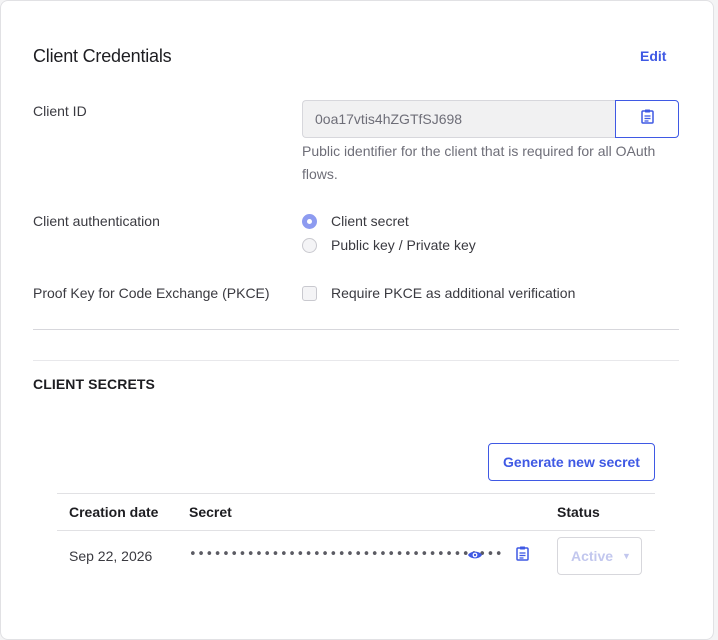 The width and height of the screenshot is (718, 640). What do you see at coordinates (578, 512) in the screenshot?
I see `column-header-status: Status` at bounding box center [578, 512].